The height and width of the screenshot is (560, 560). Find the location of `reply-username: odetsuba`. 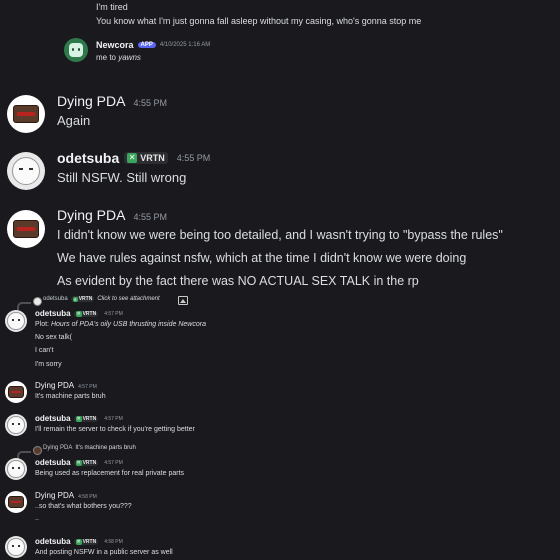

reply-username: odetsuba is located at coordinates (55, 299).